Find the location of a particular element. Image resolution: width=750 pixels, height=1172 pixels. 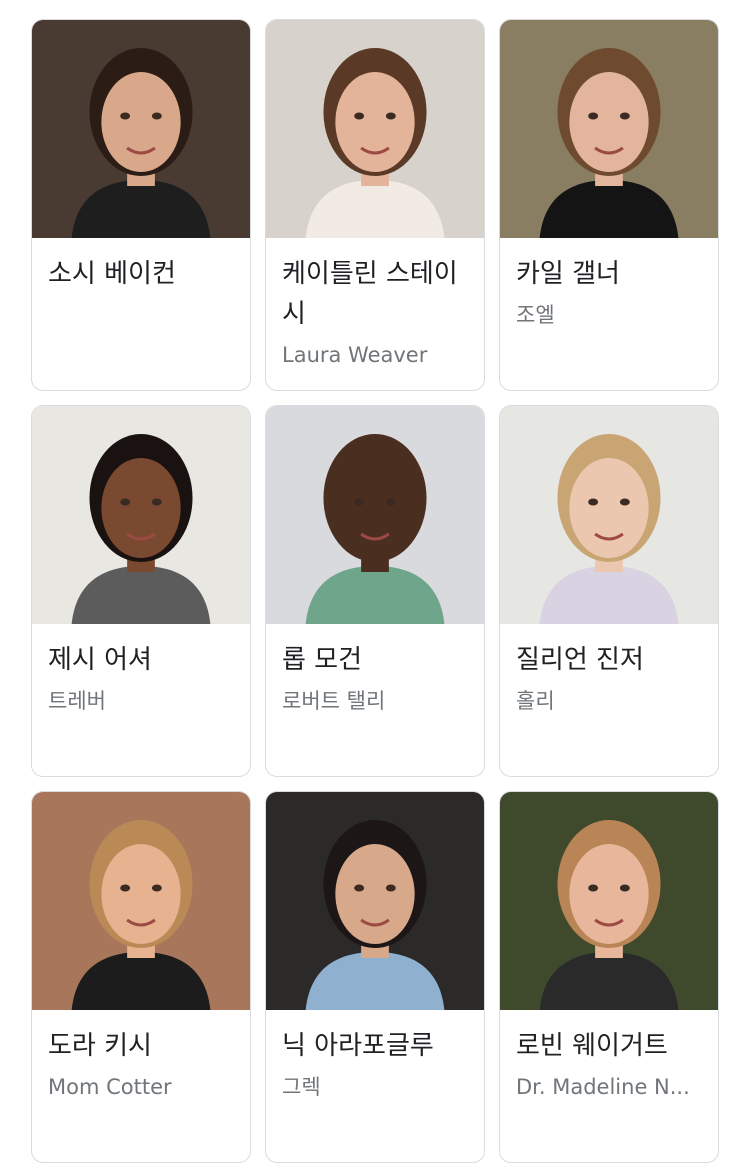

actor-name: 질리언 진저 is located at coordinates (580, 660).